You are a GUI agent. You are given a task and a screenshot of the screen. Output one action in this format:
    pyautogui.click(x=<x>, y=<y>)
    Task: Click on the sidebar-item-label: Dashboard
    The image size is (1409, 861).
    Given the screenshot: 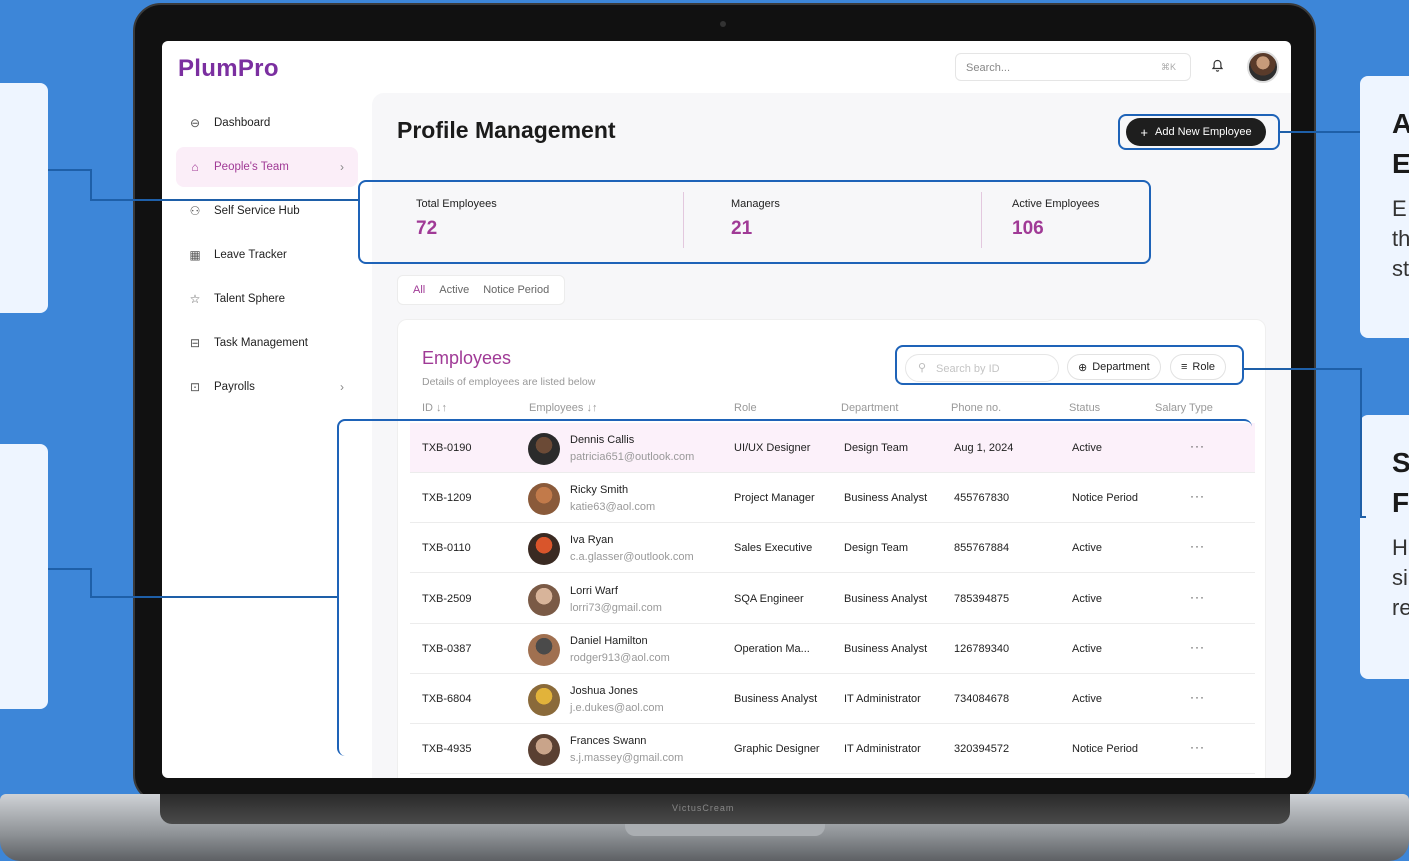 What is the action you would take?
    pyautogui.click(x=242, y=123)
    